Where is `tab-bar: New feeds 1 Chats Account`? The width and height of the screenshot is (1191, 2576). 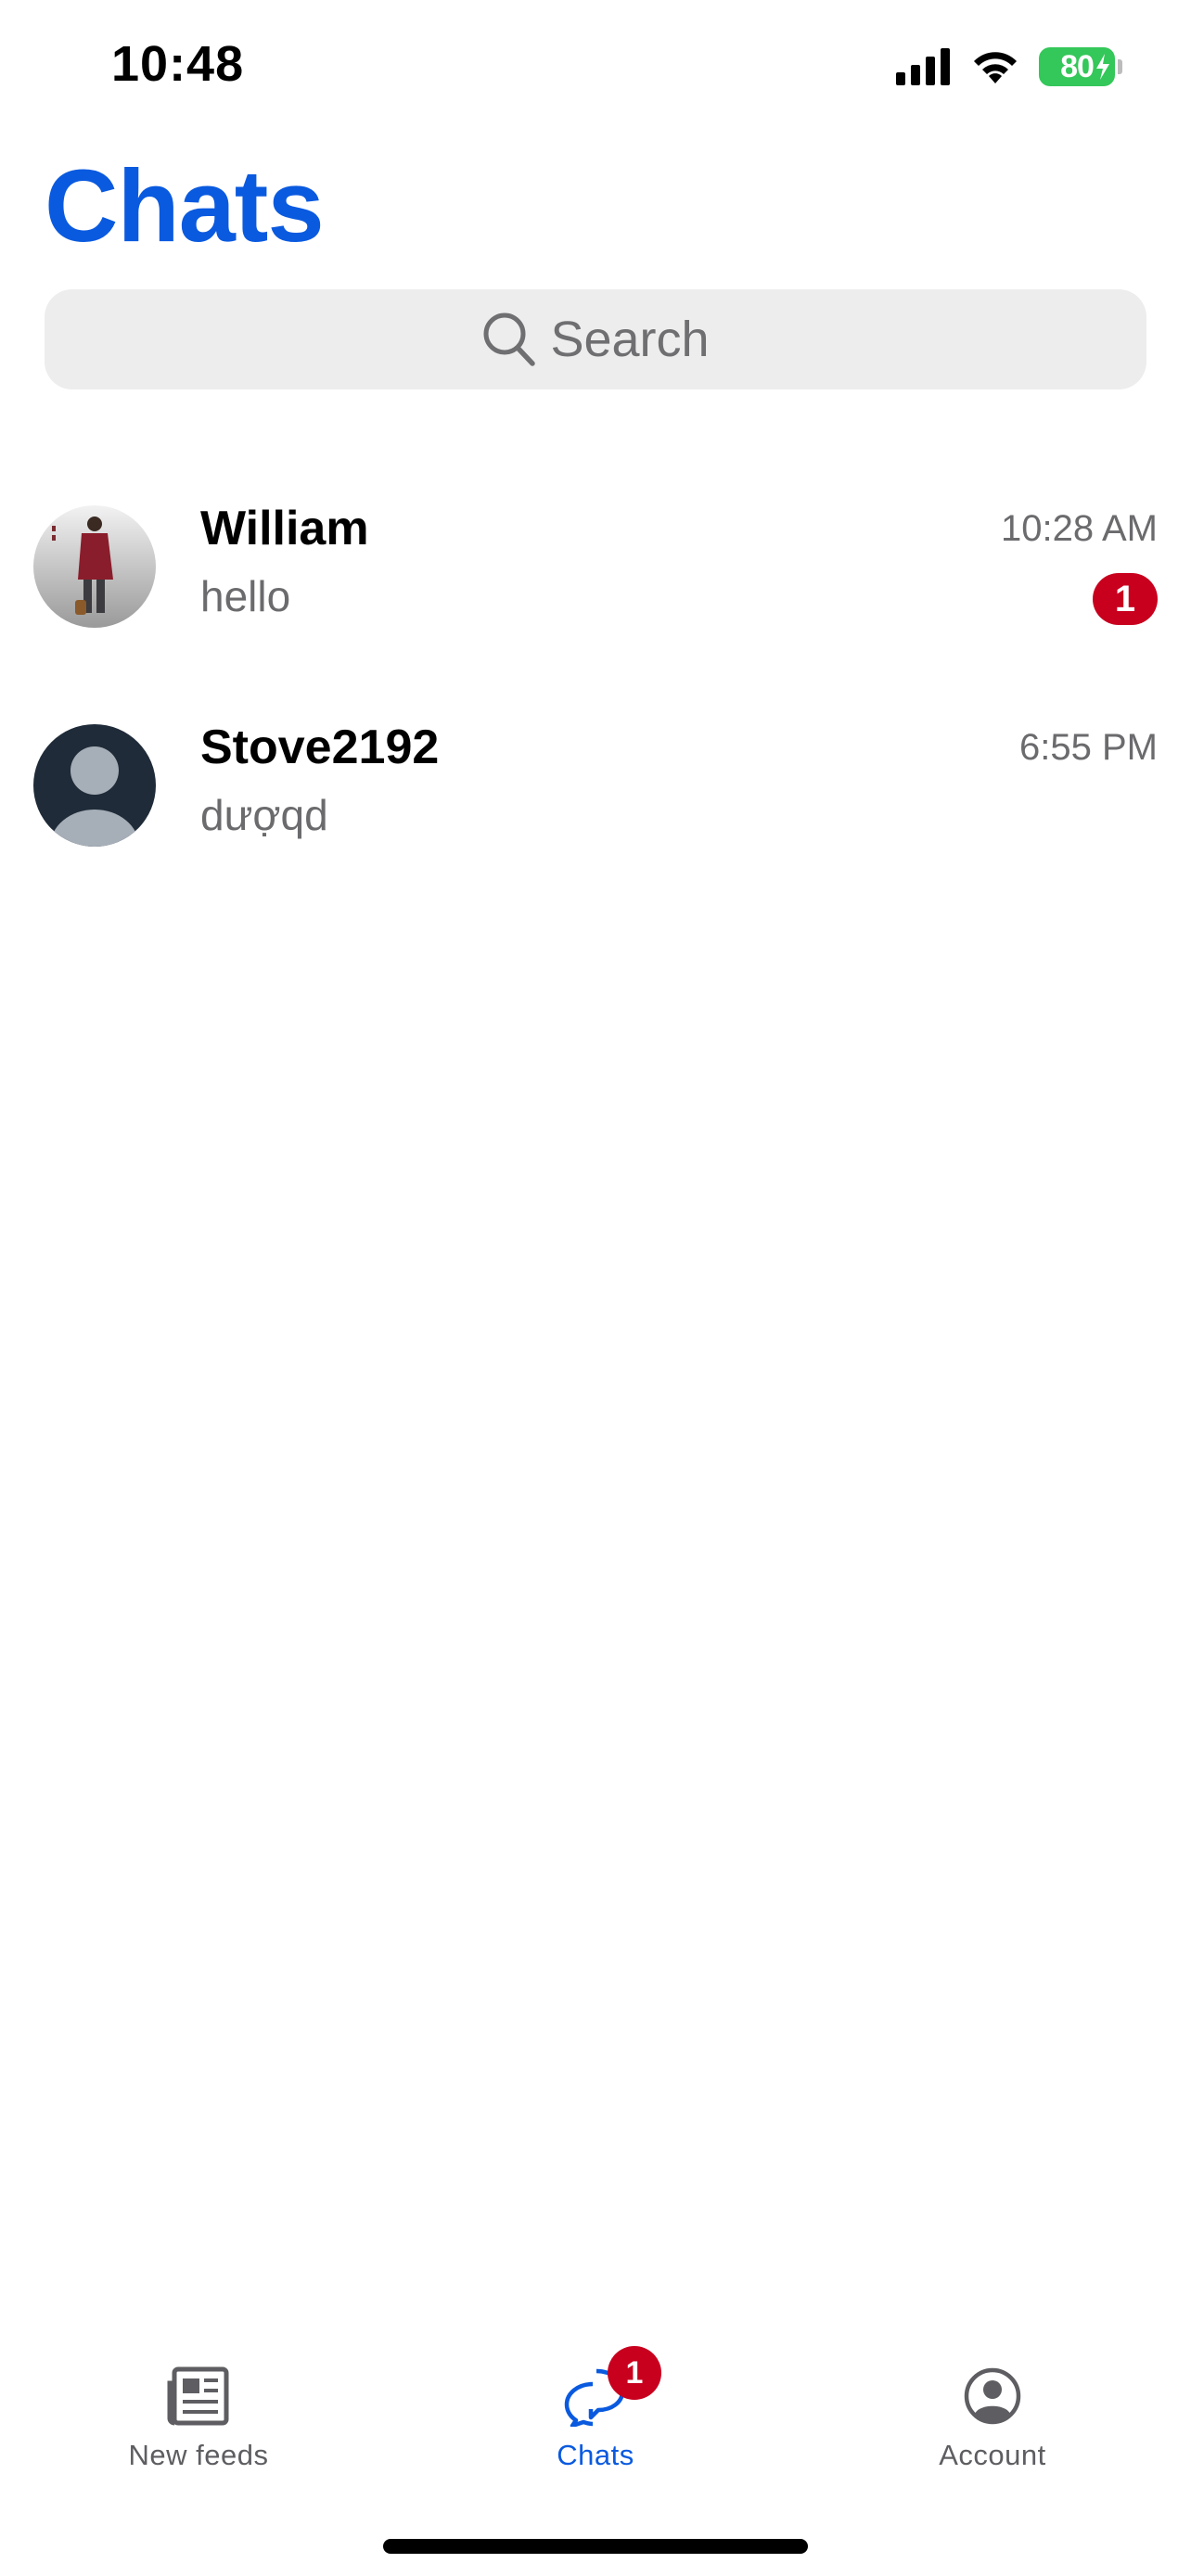
tab-bar: New feeds 1 Chats Account is located at coordinates (595, 2411).